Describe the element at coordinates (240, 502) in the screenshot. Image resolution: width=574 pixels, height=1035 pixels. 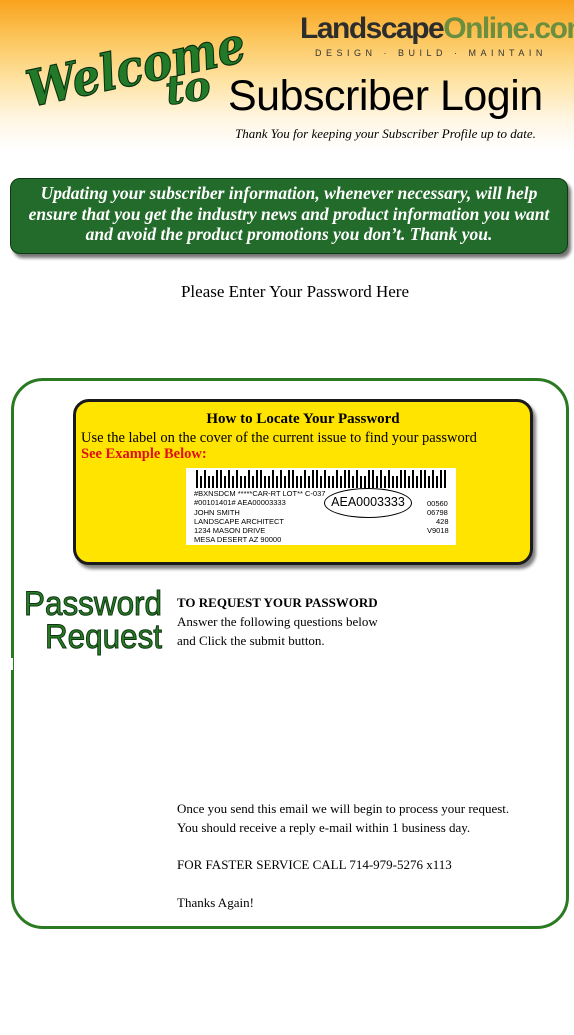
I see `label-line-2: #00101401# AEA00003333` at that location.